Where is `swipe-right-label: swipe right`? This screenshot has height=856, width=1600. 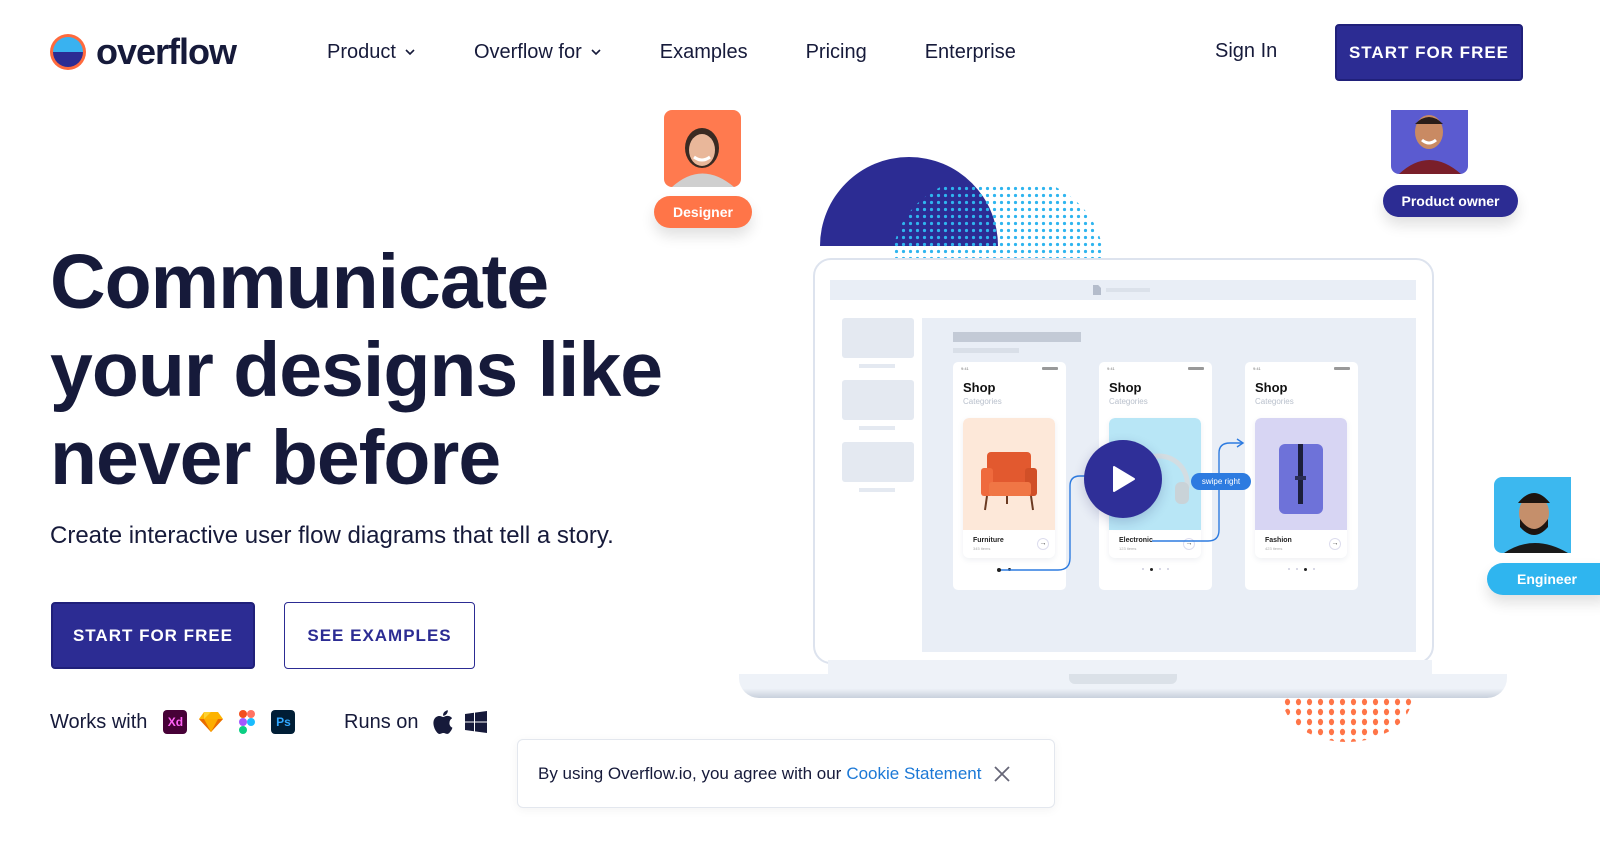 swipe-right-label: swipe right is located at coordinates (1221, 481).